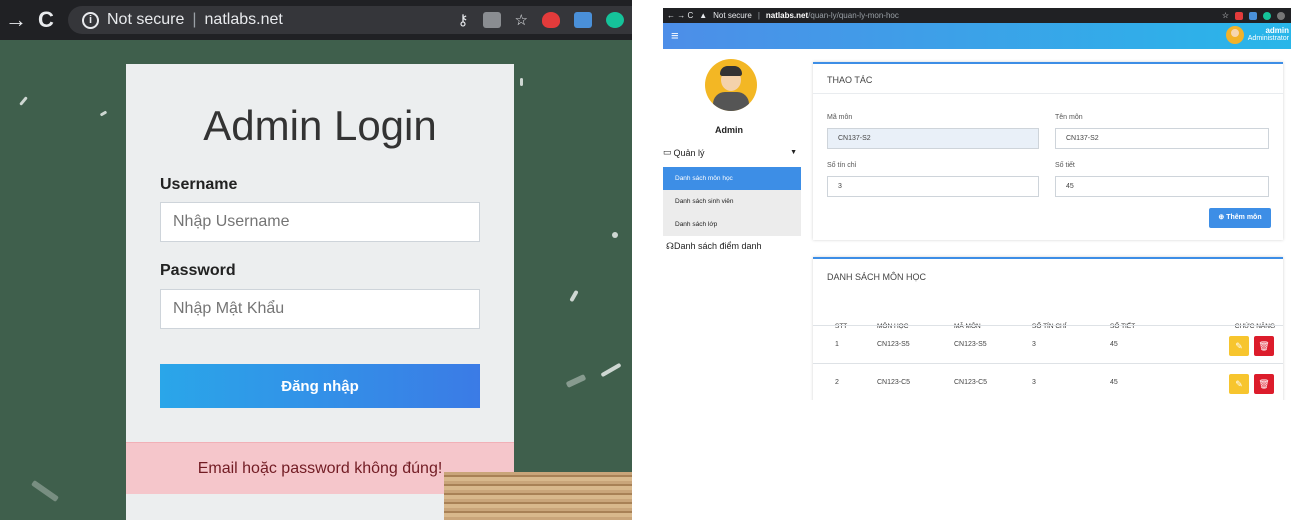 The image size is (1298, 525). Describe the element at coordinates (977, 36) in the screenshot. I see `app-header: ≡ admin Administrator` at that location.